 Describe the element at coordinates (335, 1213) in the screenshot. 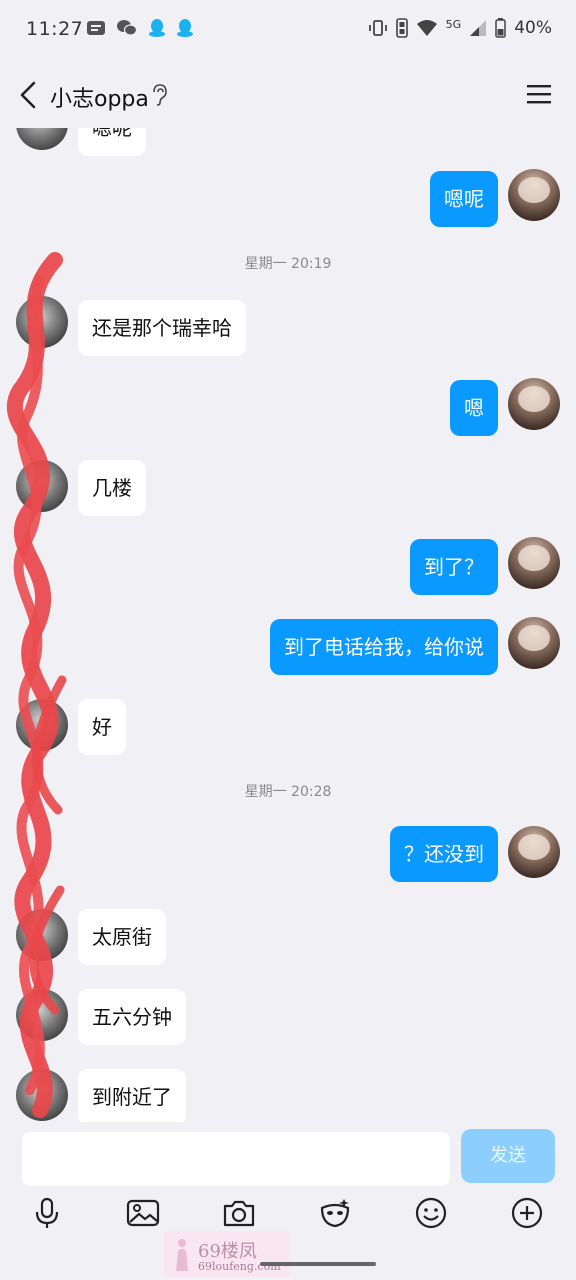

I see `sticker-icon` at that location.